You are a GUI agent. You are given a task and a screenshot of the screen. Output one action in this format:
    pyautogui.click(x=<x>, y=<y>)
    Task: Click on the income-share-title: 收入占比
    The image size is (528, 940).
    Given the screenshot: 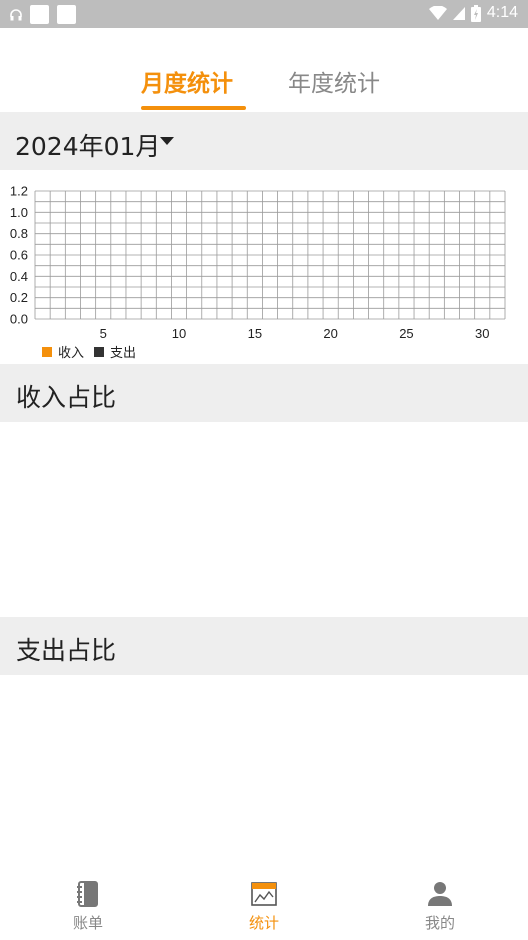 What is the action you would take?
    pyautogui.click(x=66, y=397)
    